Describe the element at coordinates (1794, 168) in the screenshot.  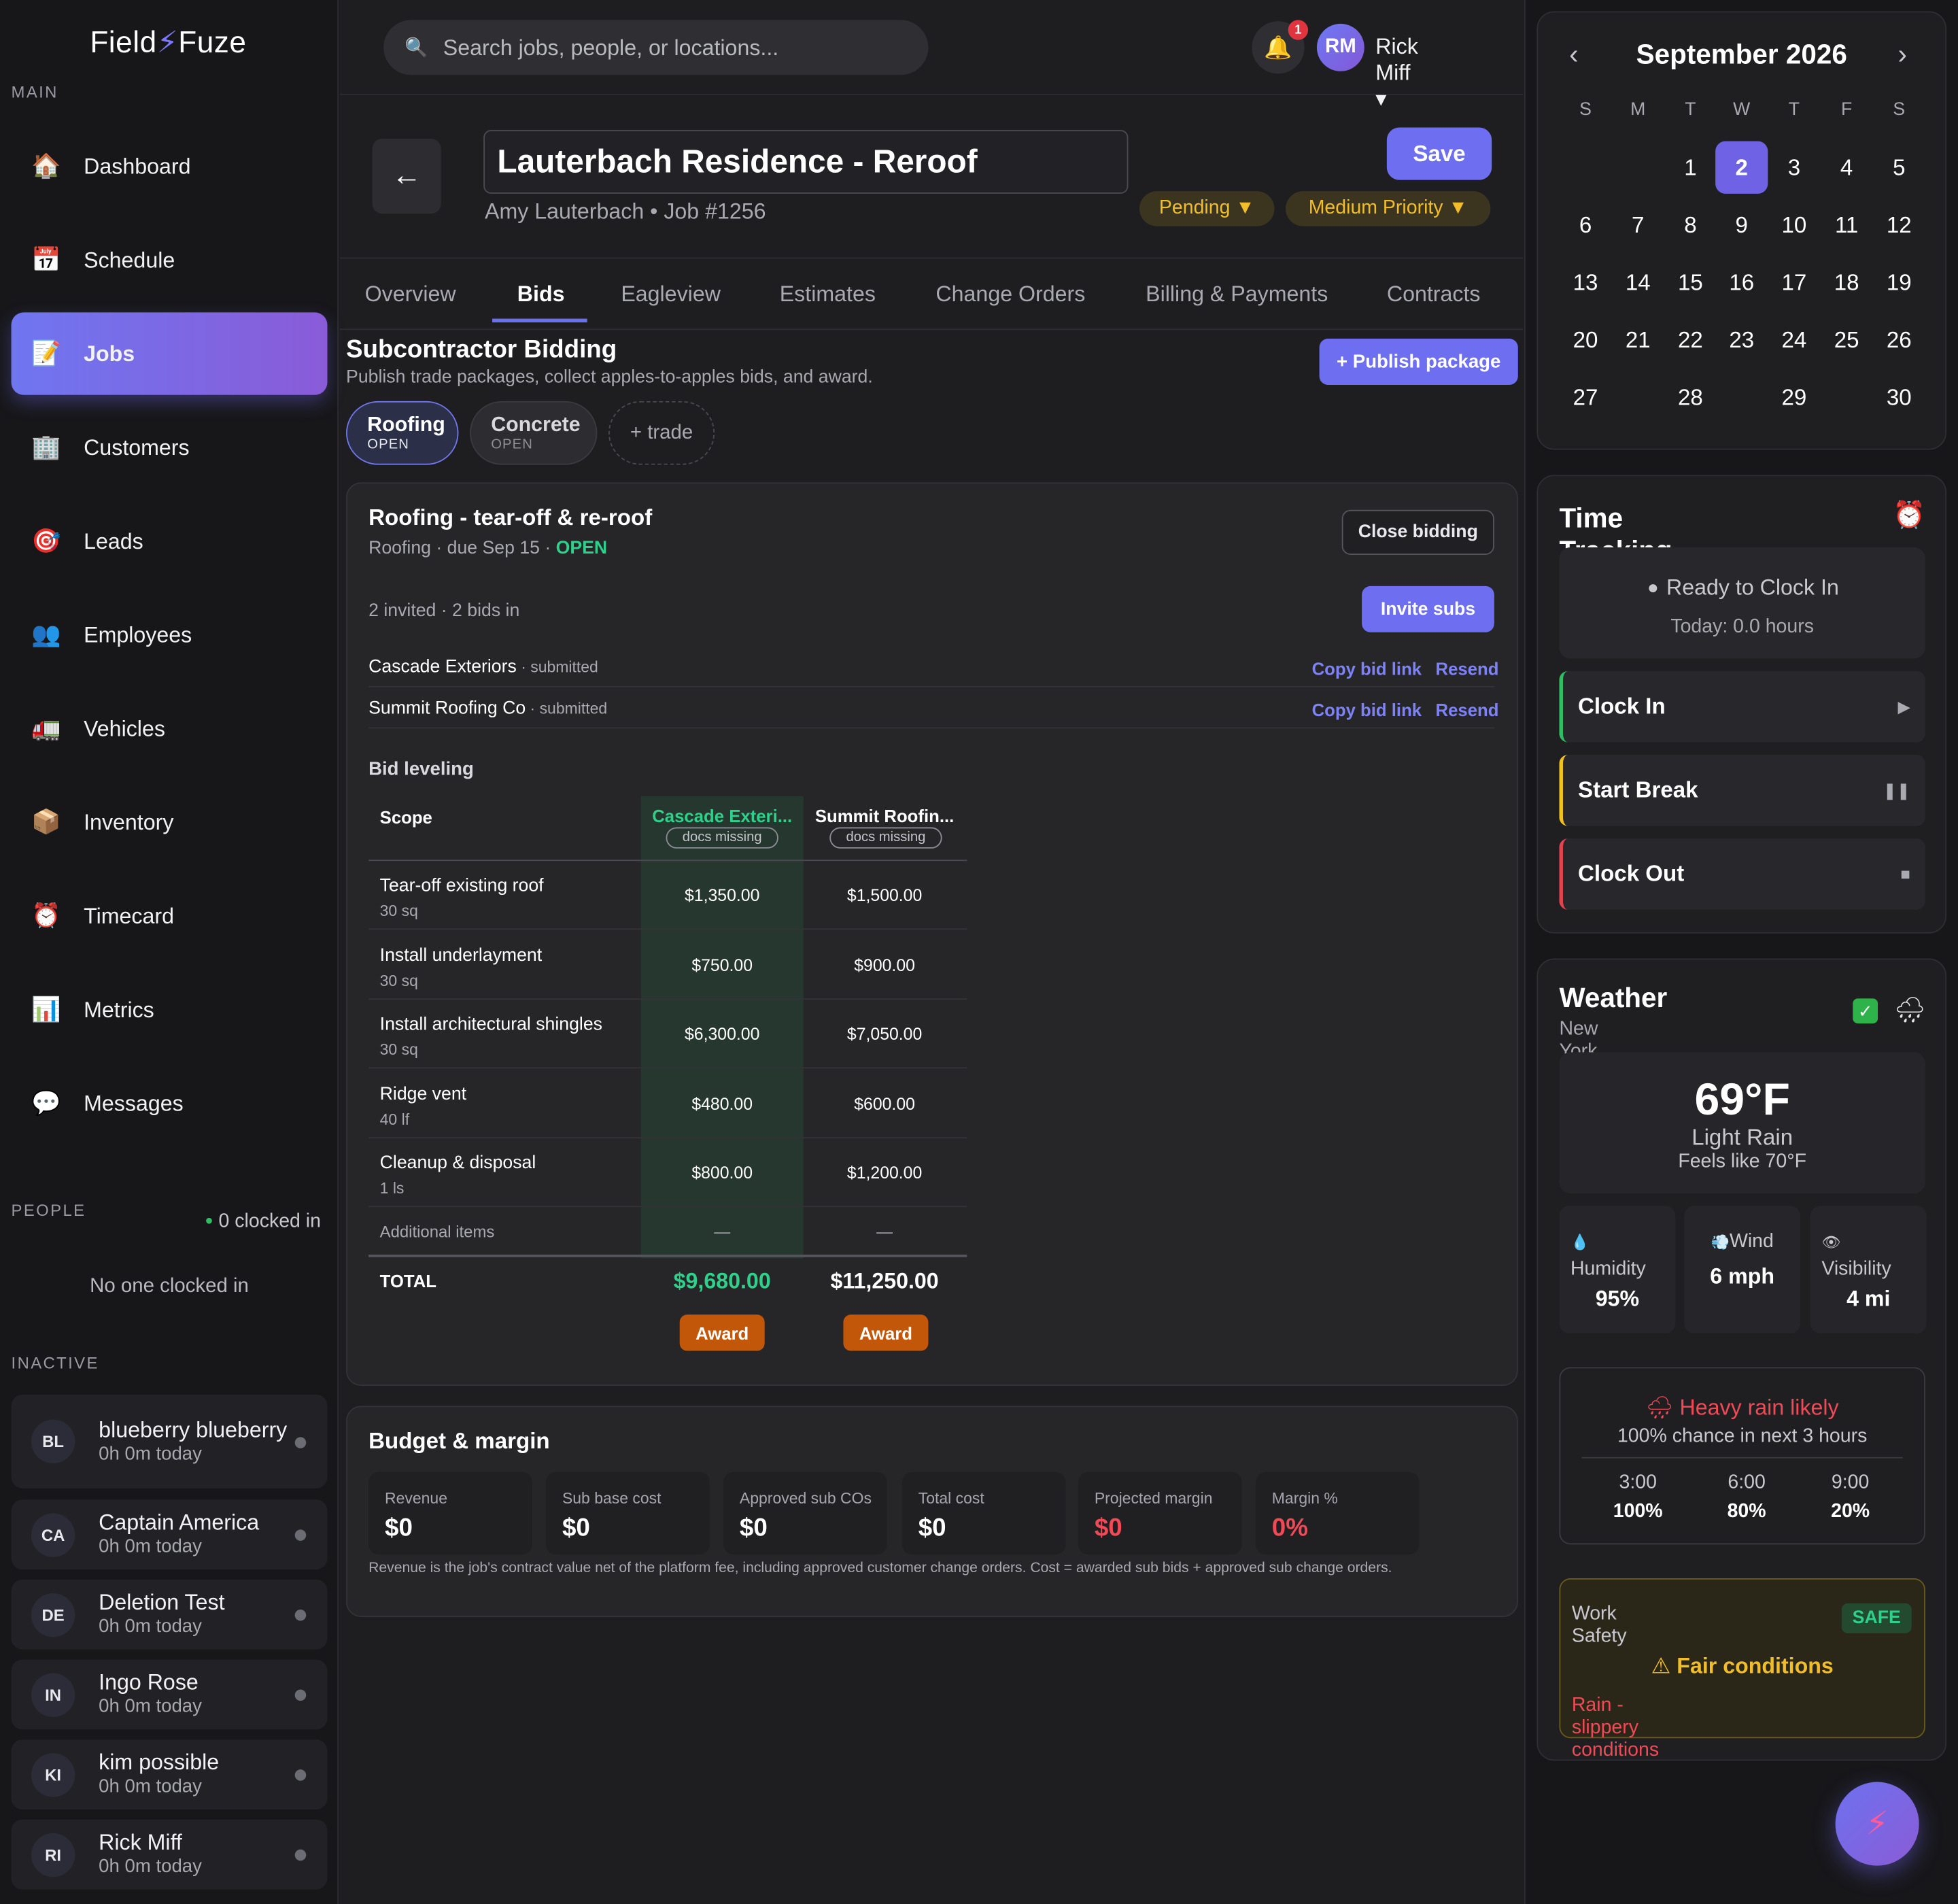
I see `calendar-day: 3` at that location.